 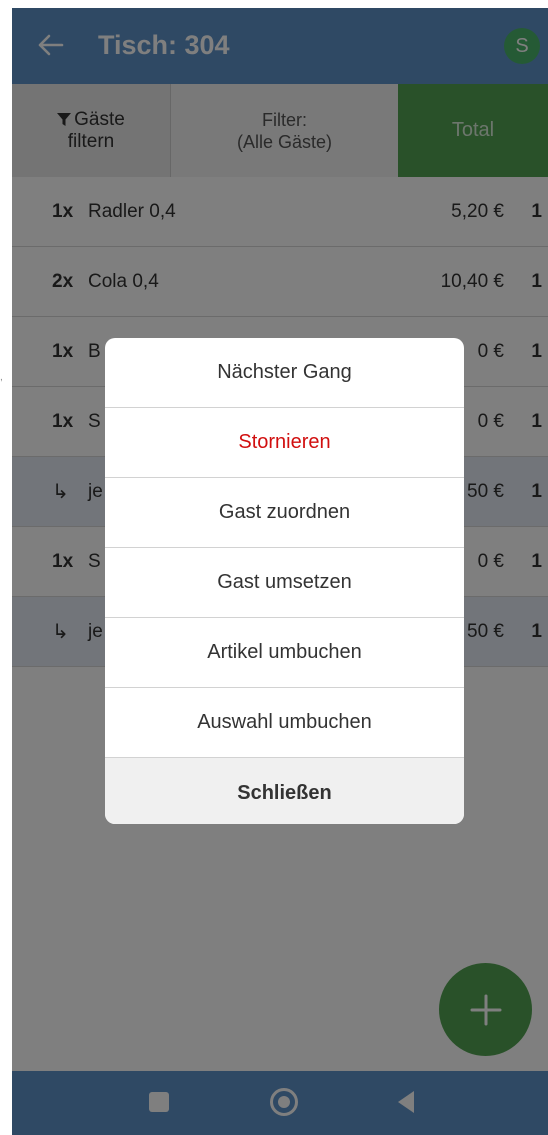 I want to click on rebook-item-button: Artikel umbuchen, so click(x=284, y=653).